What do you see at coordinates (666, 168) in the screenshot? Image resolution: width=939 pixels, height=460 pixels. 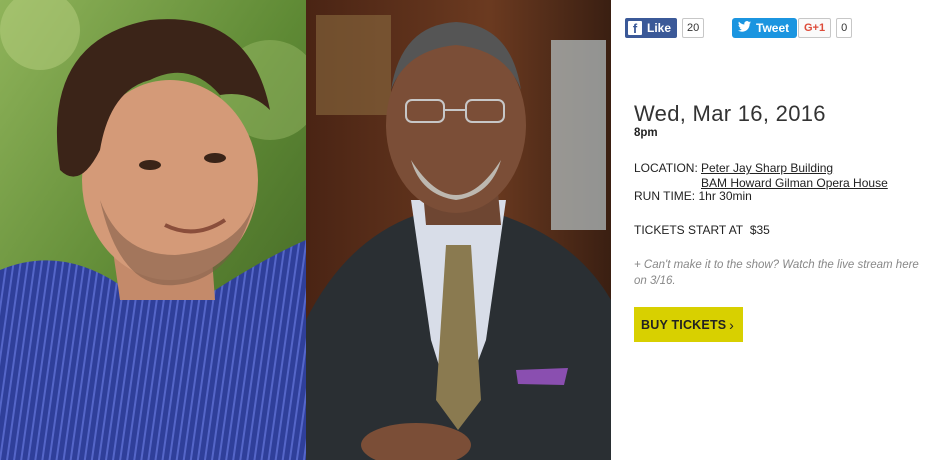 I see `location-label: LOCATION:` at bounding box center [666, 168].